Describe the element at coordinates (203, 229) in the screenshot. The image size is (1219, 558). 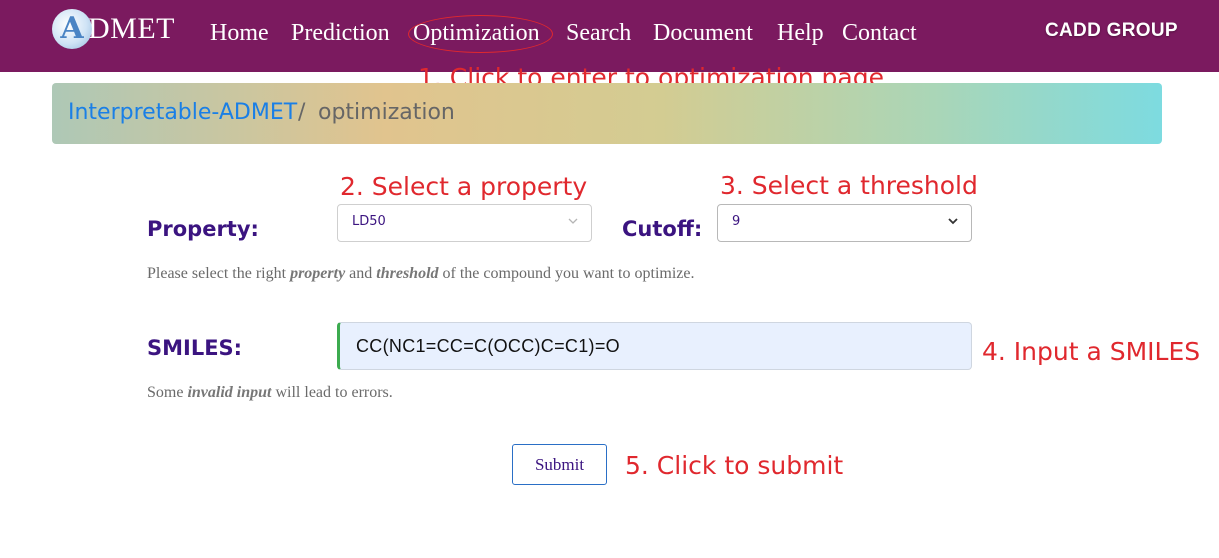
I see `property-label: Property:` at that location.